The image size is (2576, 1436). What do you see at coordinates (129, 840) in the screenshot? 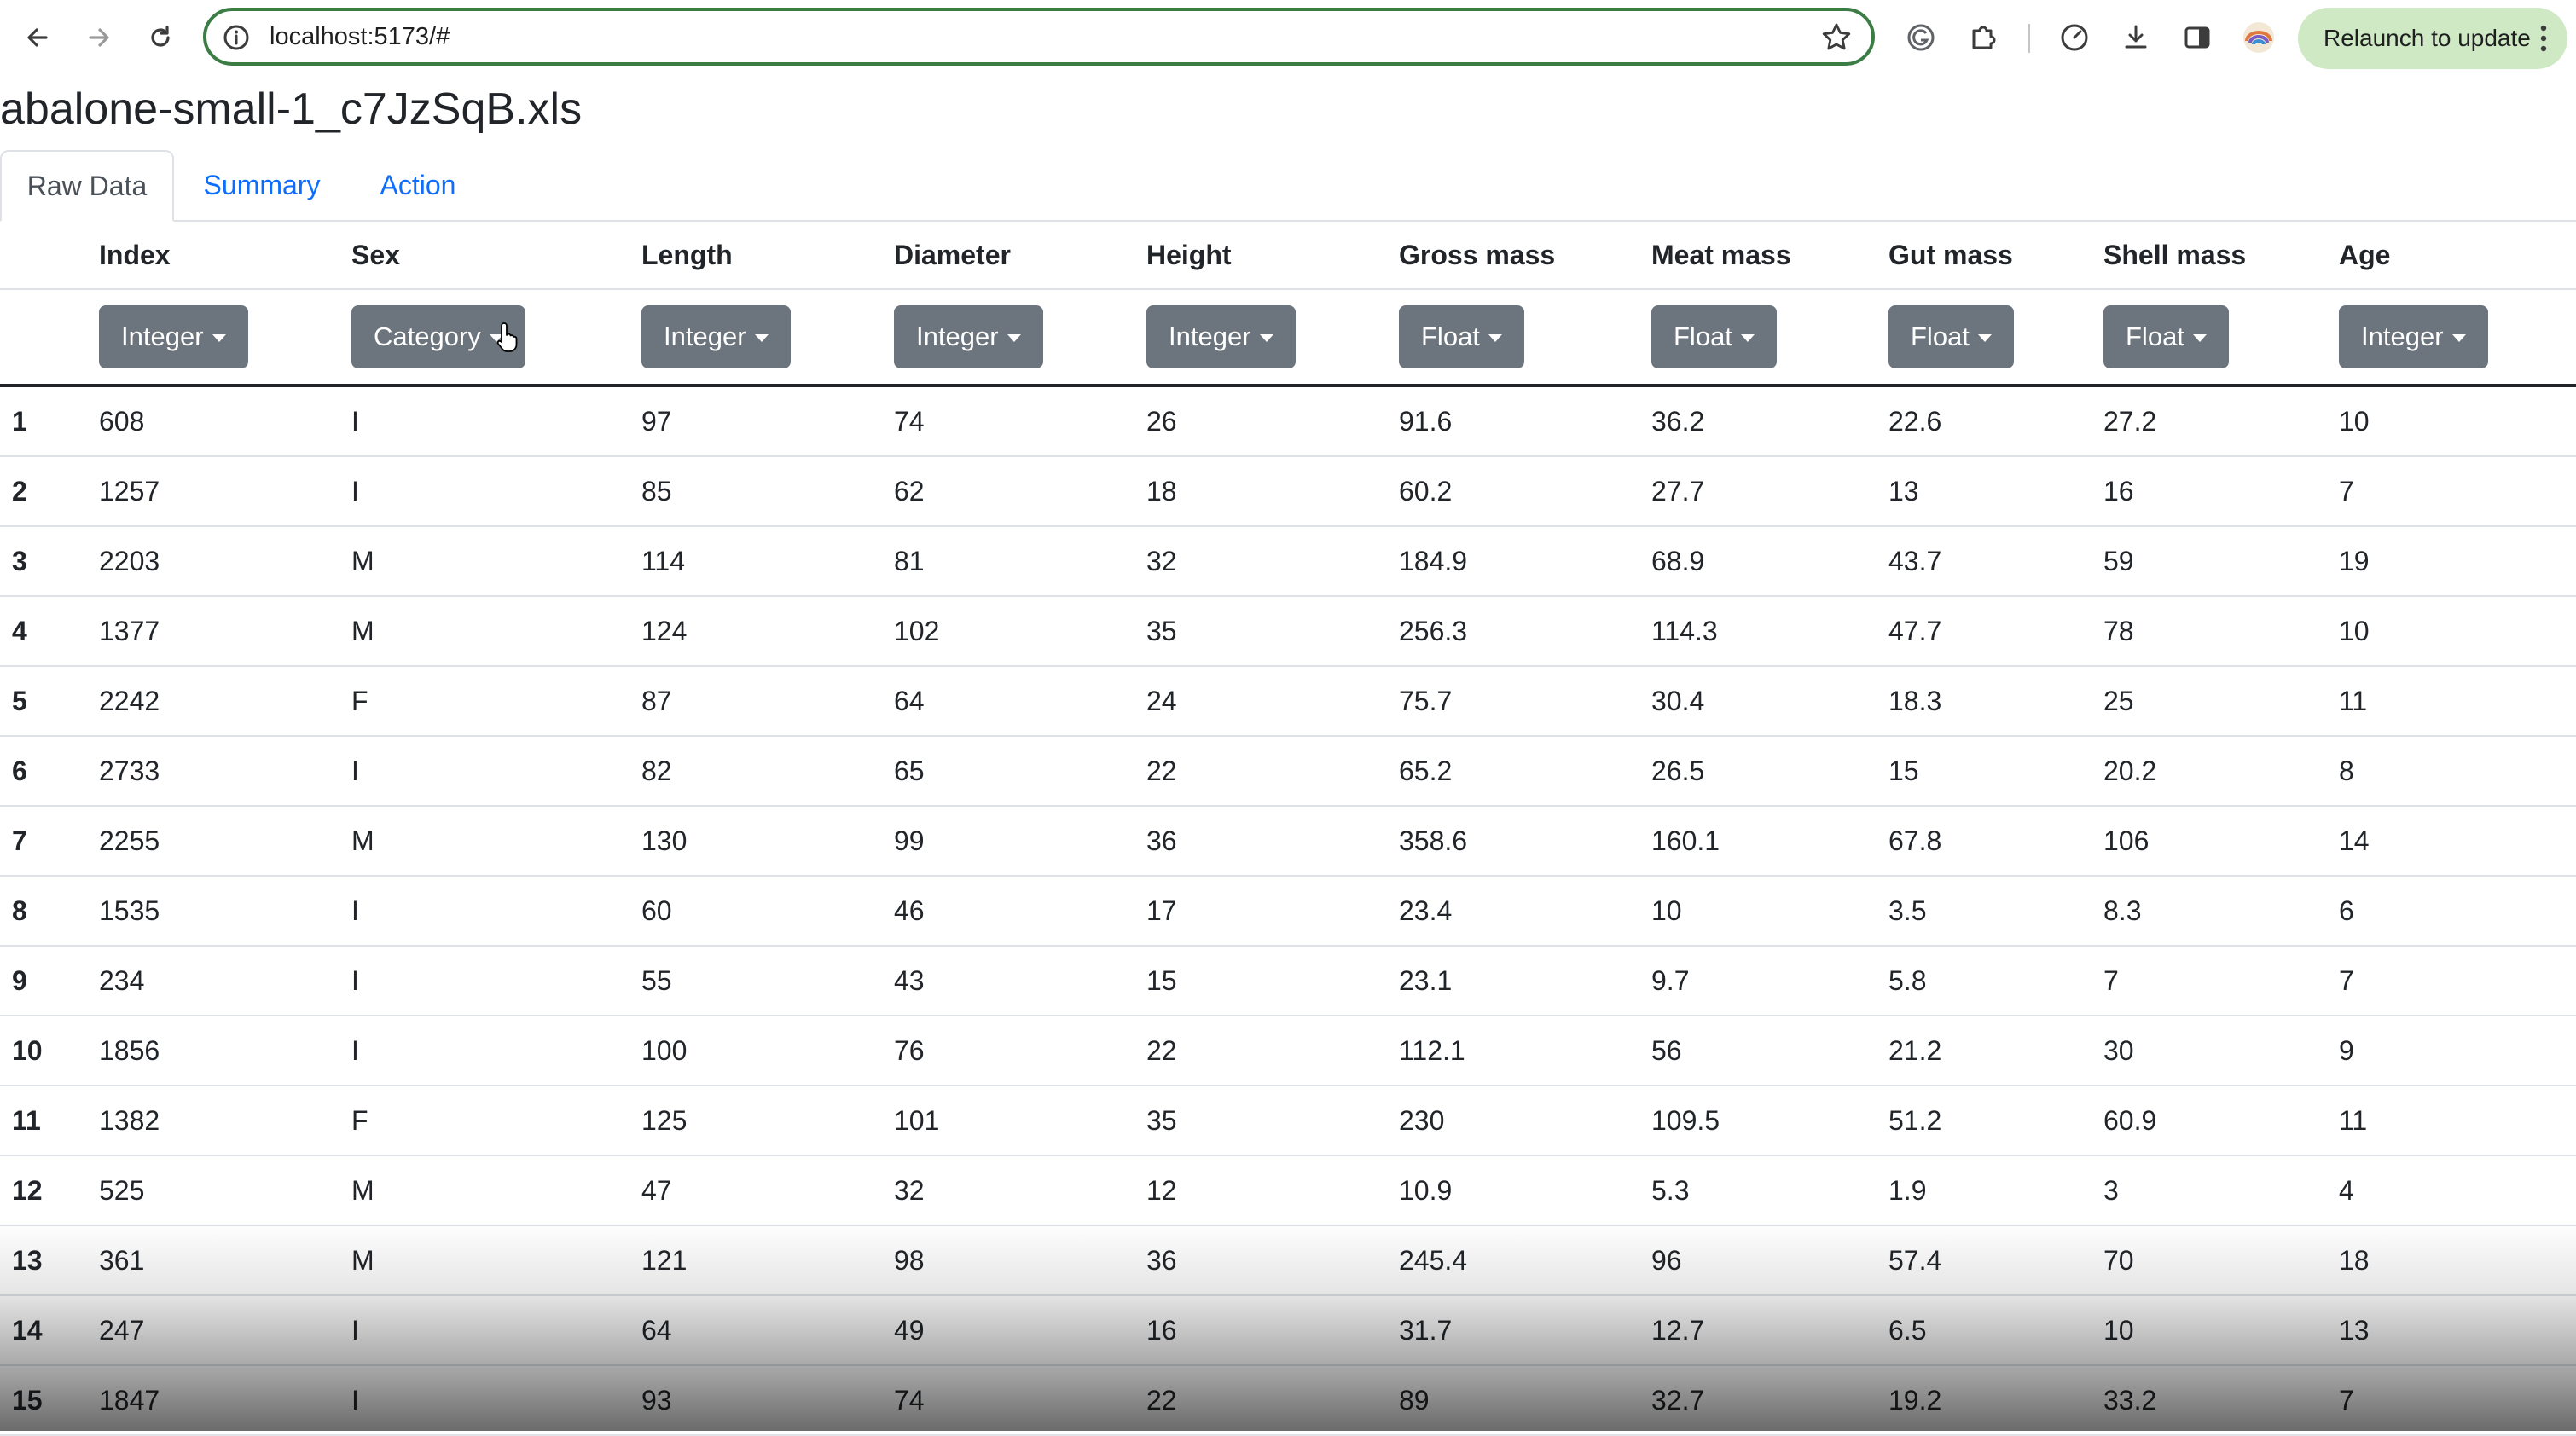
I see `table-cell: 2255` at bounding box center [129, 840].